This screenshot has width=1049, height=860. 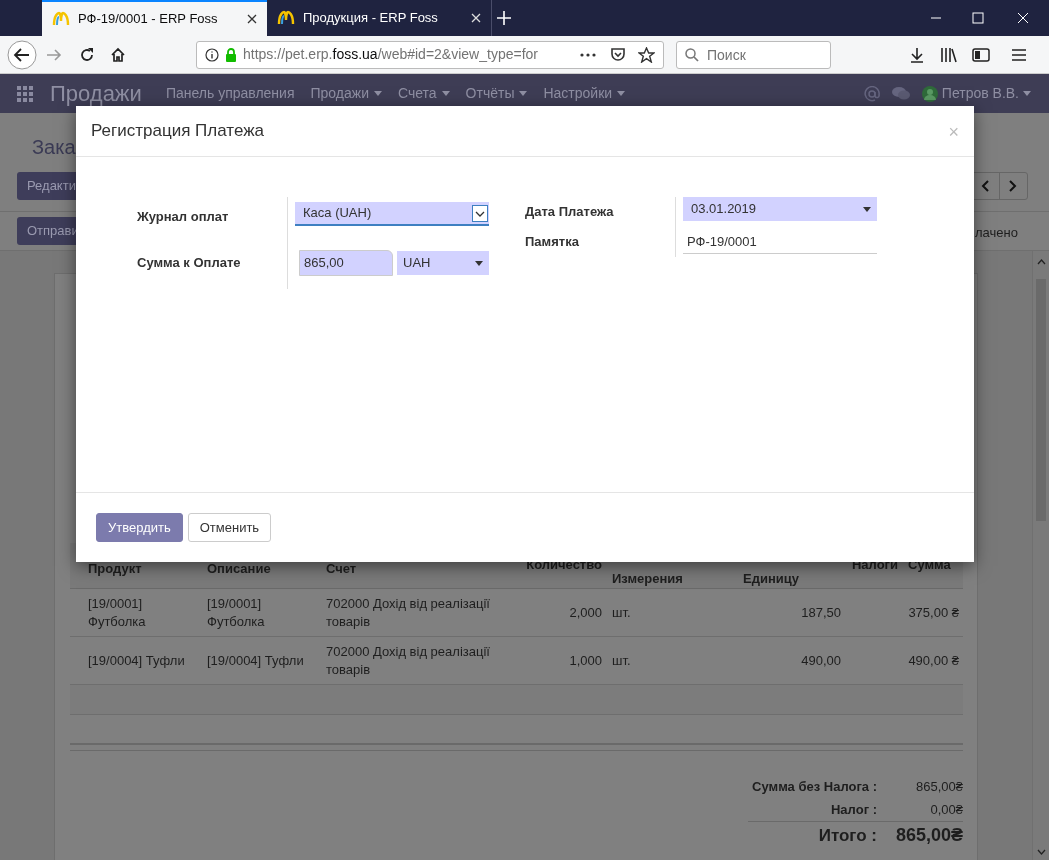 What do you see at coordinates (814, 786) in the screenshot?
I see `total-label: Сумма без Налога :` at bounding box center [814, 786].